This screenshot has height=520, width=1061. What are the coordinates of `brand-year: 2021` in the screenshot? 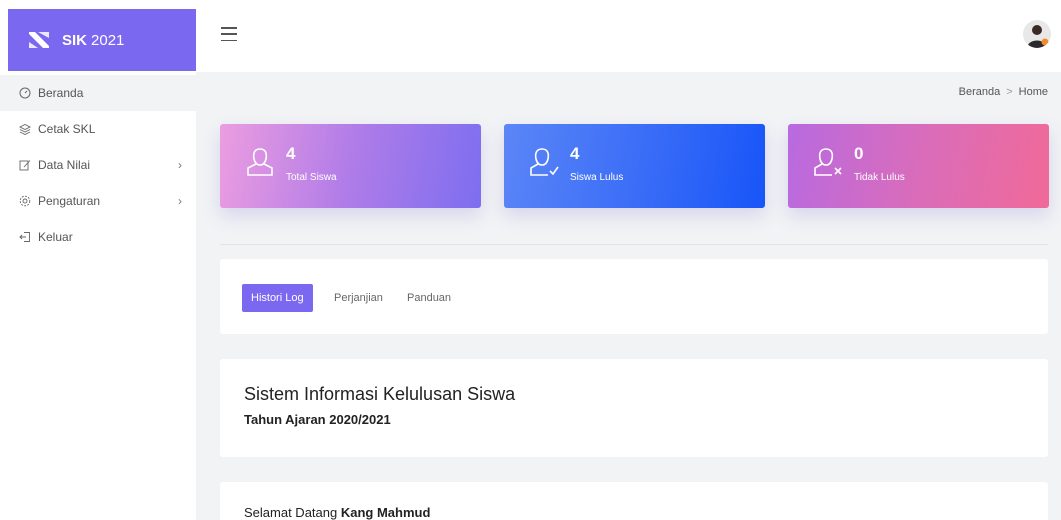 It's located at (108, 40).